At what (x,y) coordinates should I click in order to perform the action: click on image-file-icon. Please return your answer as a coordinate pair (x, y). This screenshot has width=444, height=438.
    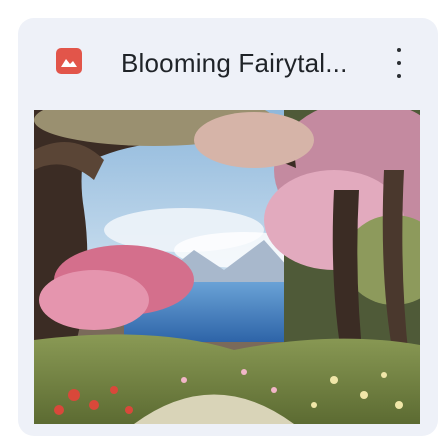
    Looking at the image, I should click on (69, 61).